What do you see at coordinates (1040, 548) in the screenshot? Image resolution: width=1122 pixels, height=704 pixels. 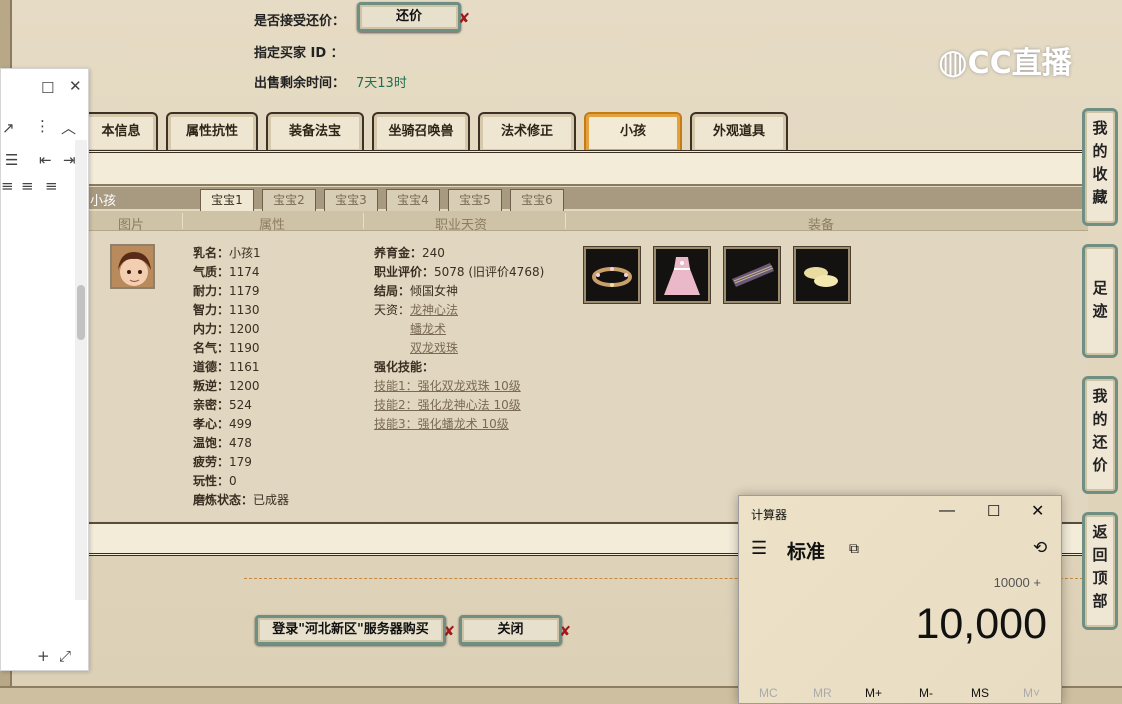 I see `history-icon: ⟲` at bounding box center [1040, 548].